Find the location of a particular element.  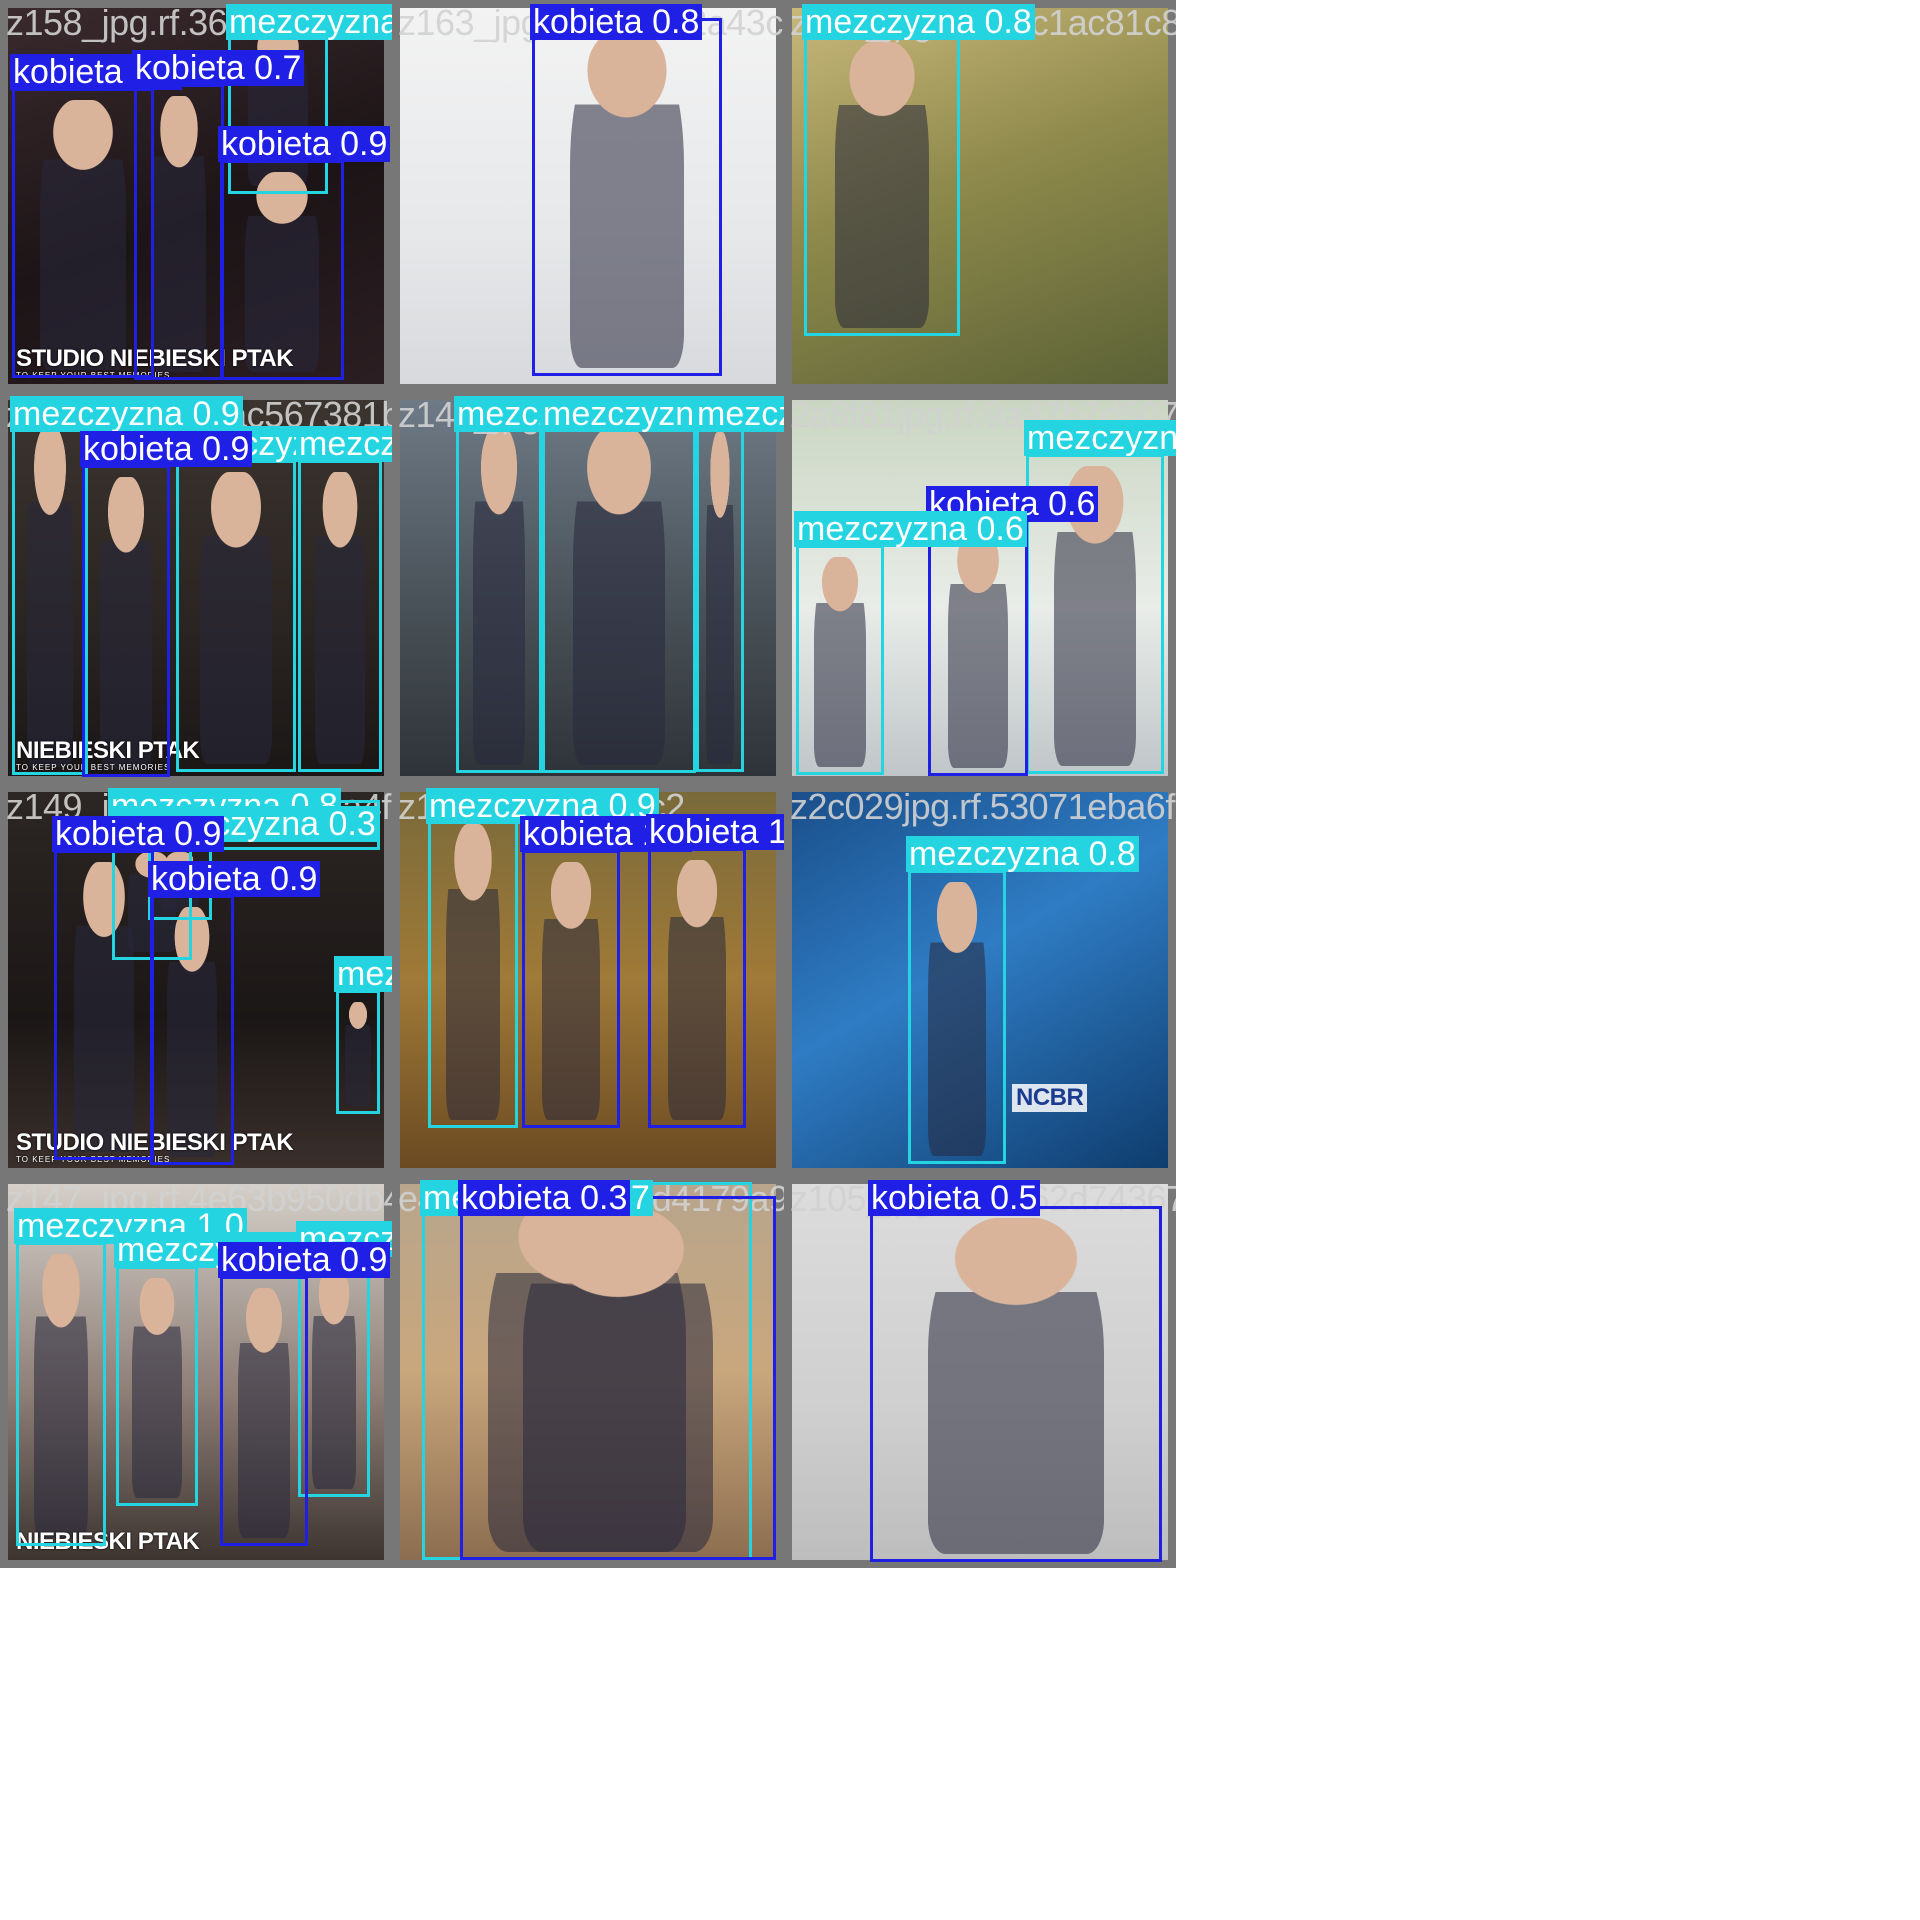

detection-label: kobieta 0.8 is located at coordinates (616, 22).